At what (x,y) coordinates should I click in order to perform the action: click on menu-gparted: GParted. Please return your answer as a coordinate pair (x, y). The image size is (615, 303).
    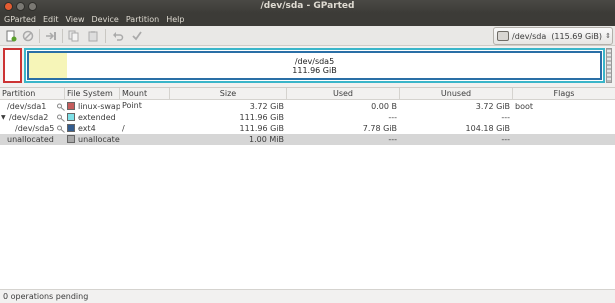
    Looking at the image, I should click on (20, 19).